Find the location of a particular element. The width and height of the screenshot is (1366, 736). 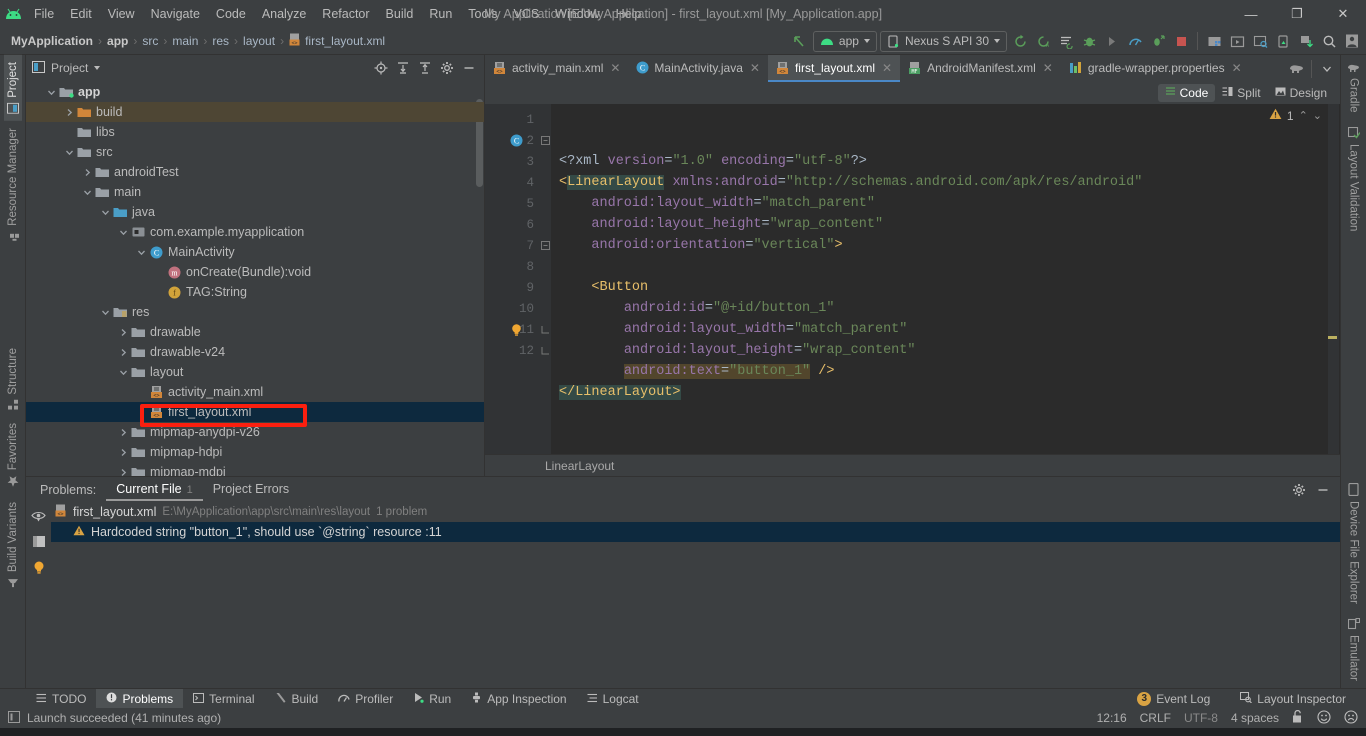

gutter-row: 10 is located at coordinates (512, 308).